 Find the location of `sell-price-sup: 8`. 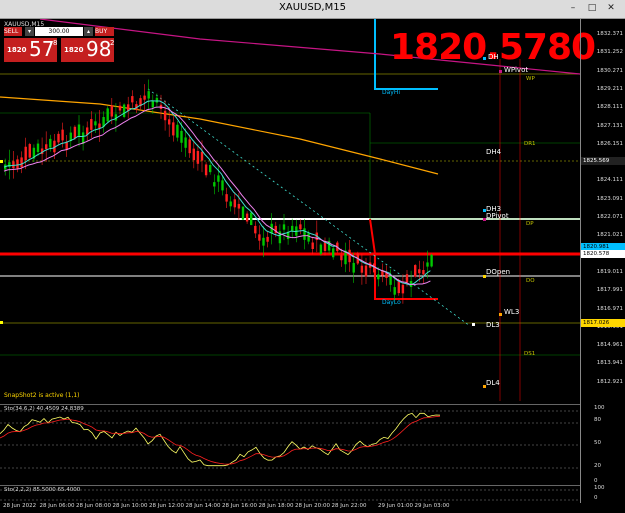

sell-price-sup: 8 is located at coordinates (55, 43).